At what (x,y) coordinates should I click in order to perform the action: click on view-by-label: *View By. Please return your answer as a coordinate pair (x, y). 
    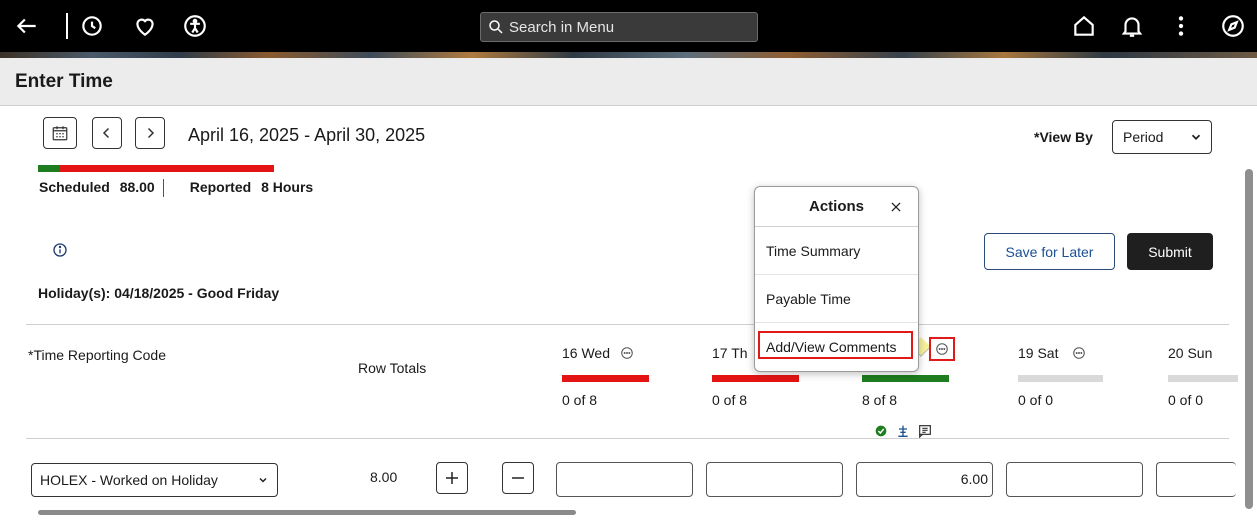
    Looking at the image, I should click on (1063, 137).